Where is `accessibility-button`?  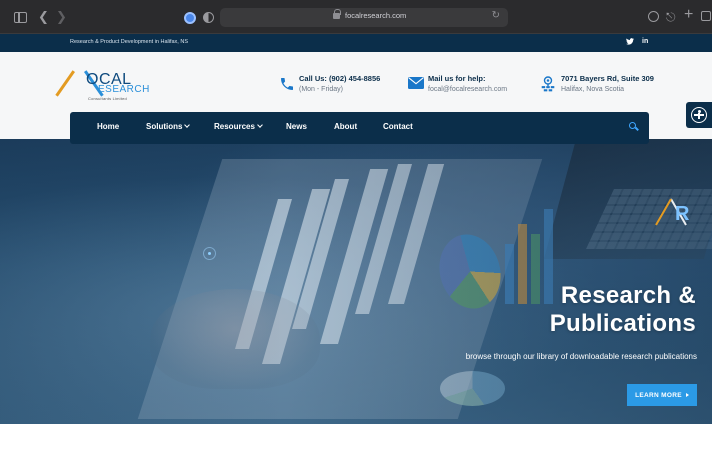 accessibility-button is located at coordinates (699, 115).